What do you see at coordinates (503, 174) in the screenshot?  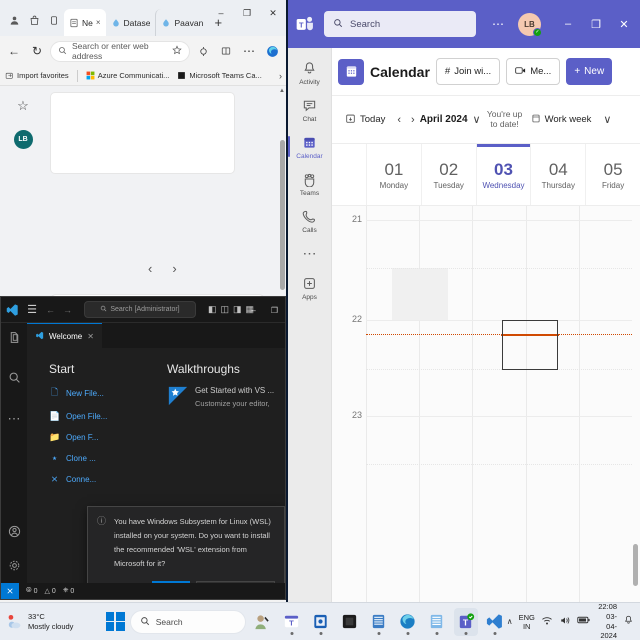 I see `day-header-wednesday: 03 Wednesday` at bounding box center [503, 174].